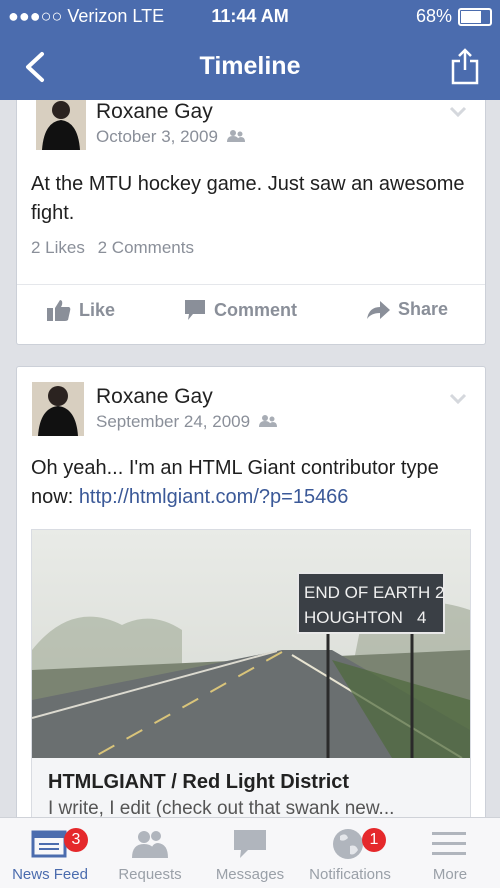 This screenshot has width=500, height=888. Describe the element at coordinates (214, 497) in the screenshot. I see `post-link: http://htmlgiant.com/?p=15466` at that location.